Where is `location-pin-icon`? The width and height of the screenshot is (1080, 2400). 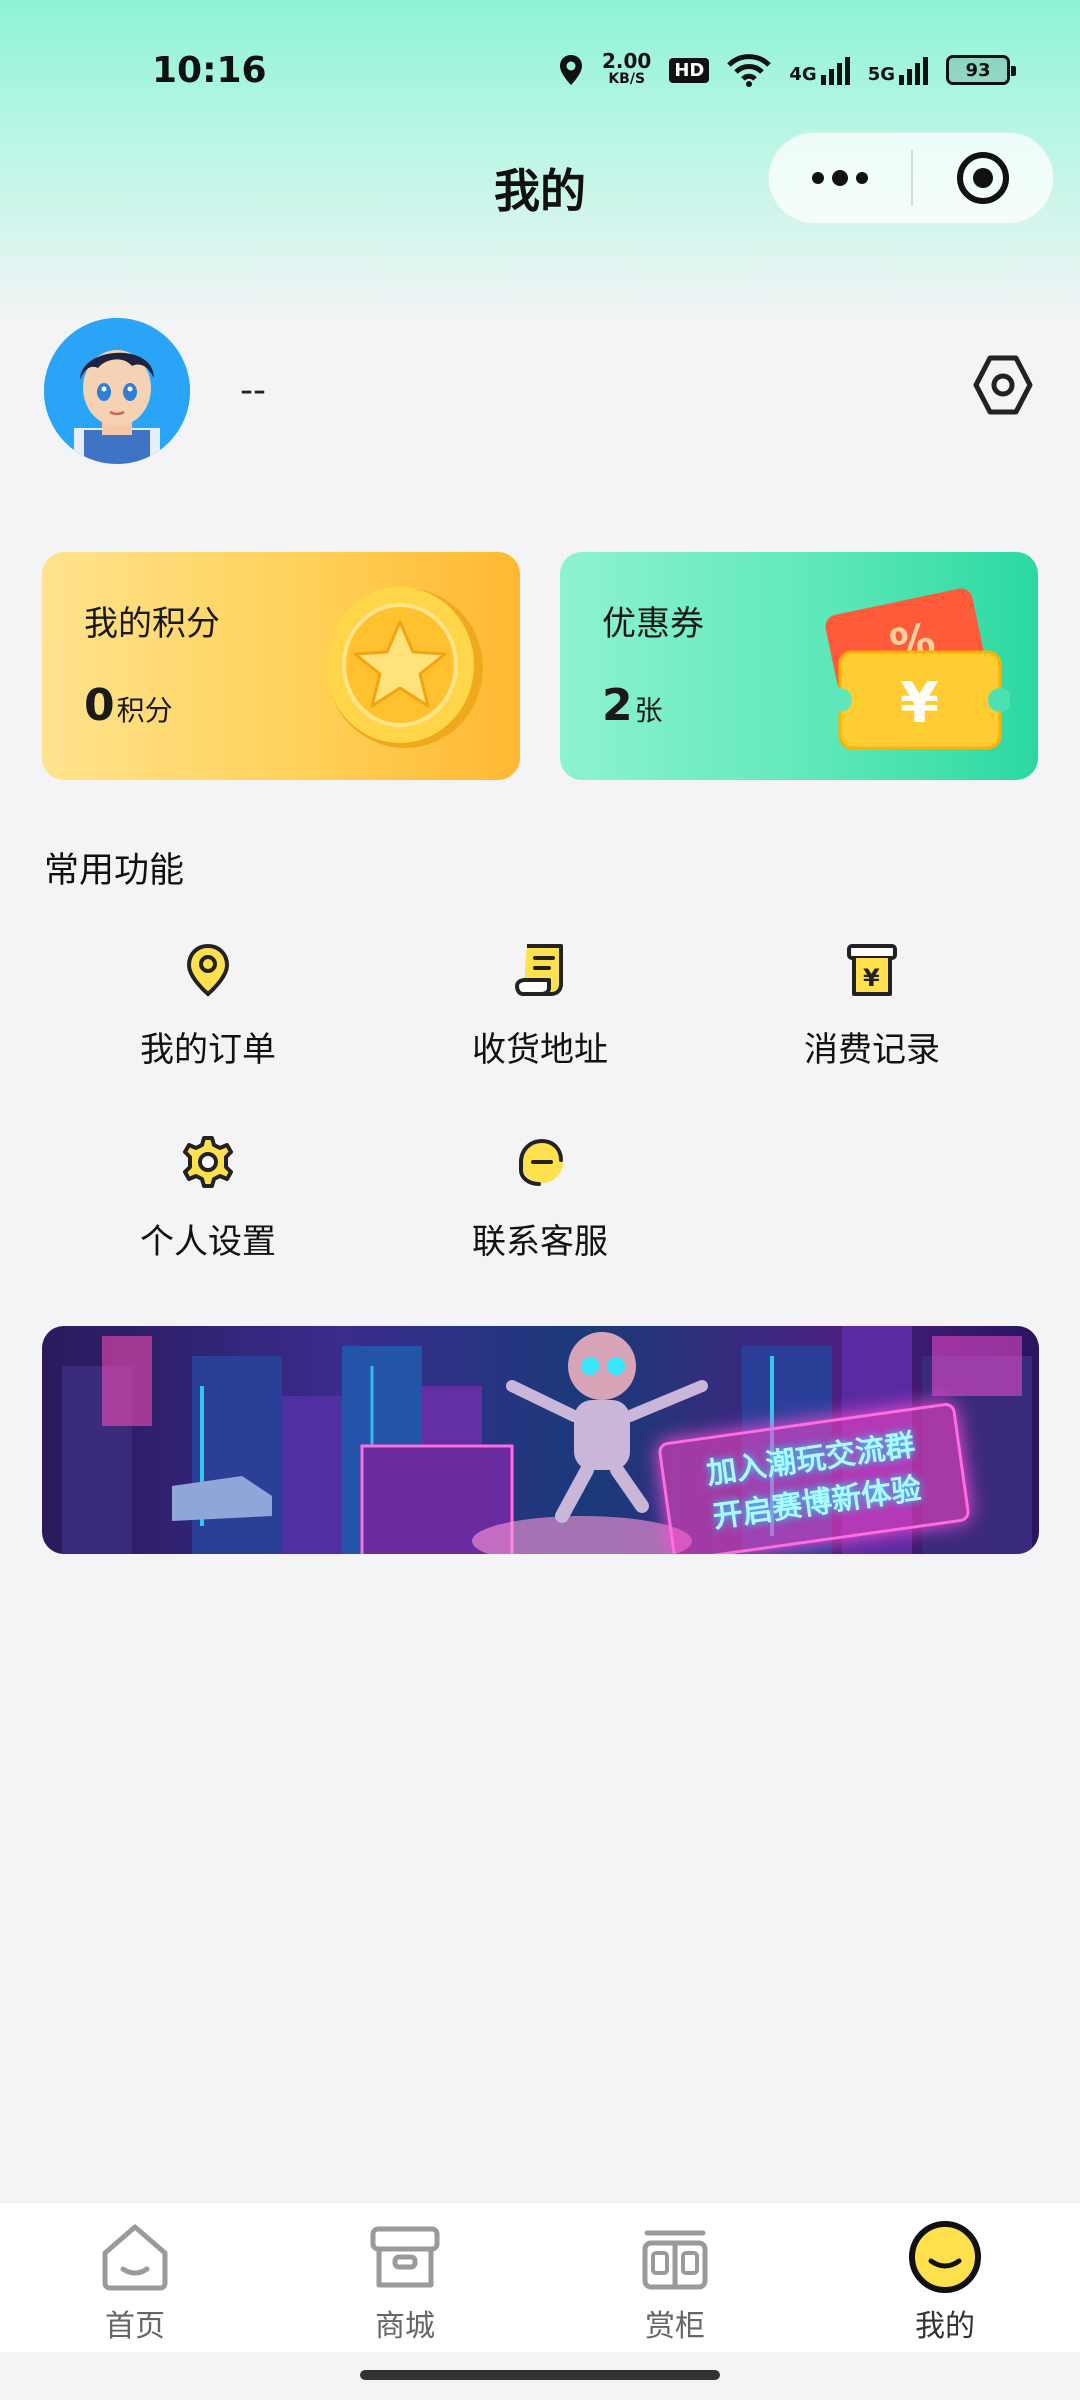
location-pin-icon is located at coordinates (208, 970).